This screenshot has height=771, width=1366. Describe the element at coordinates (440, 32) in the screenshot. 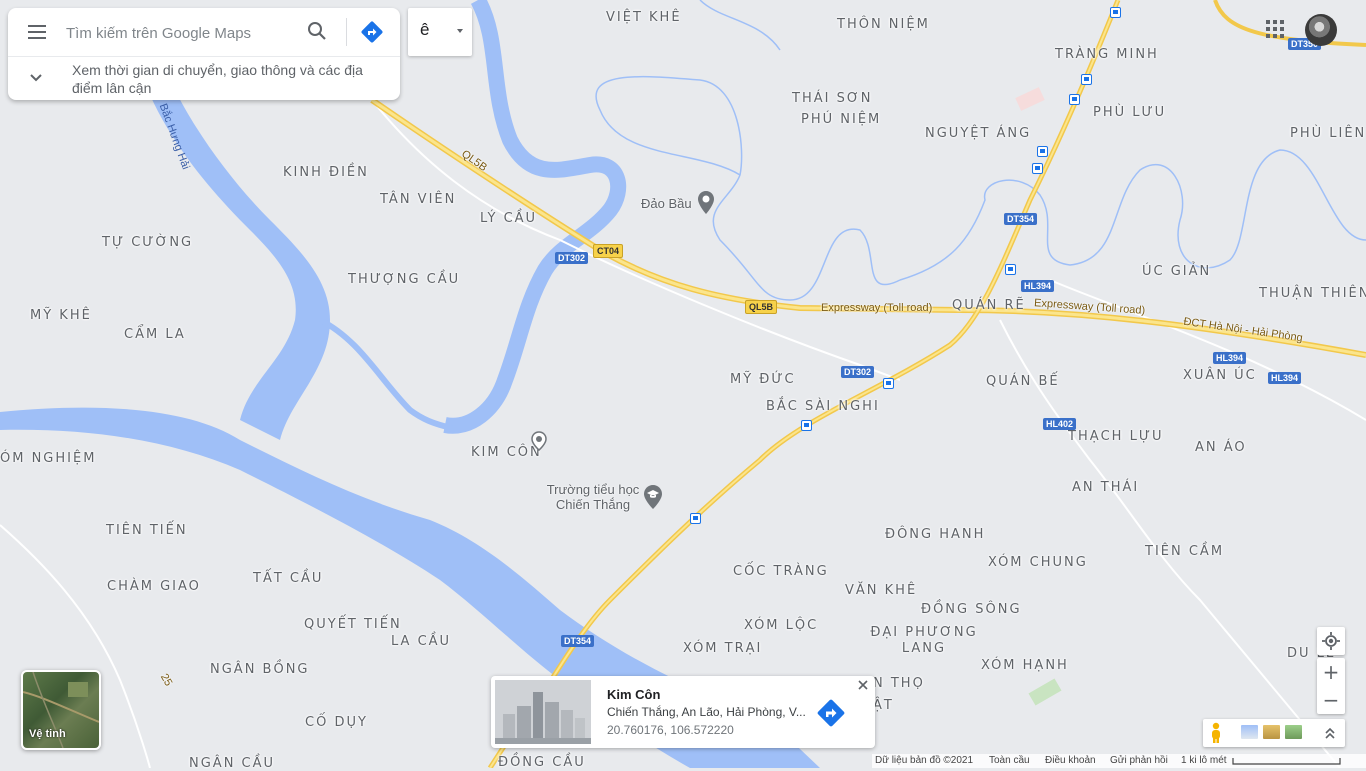

I see `input-tools-panel: ê` at that location.